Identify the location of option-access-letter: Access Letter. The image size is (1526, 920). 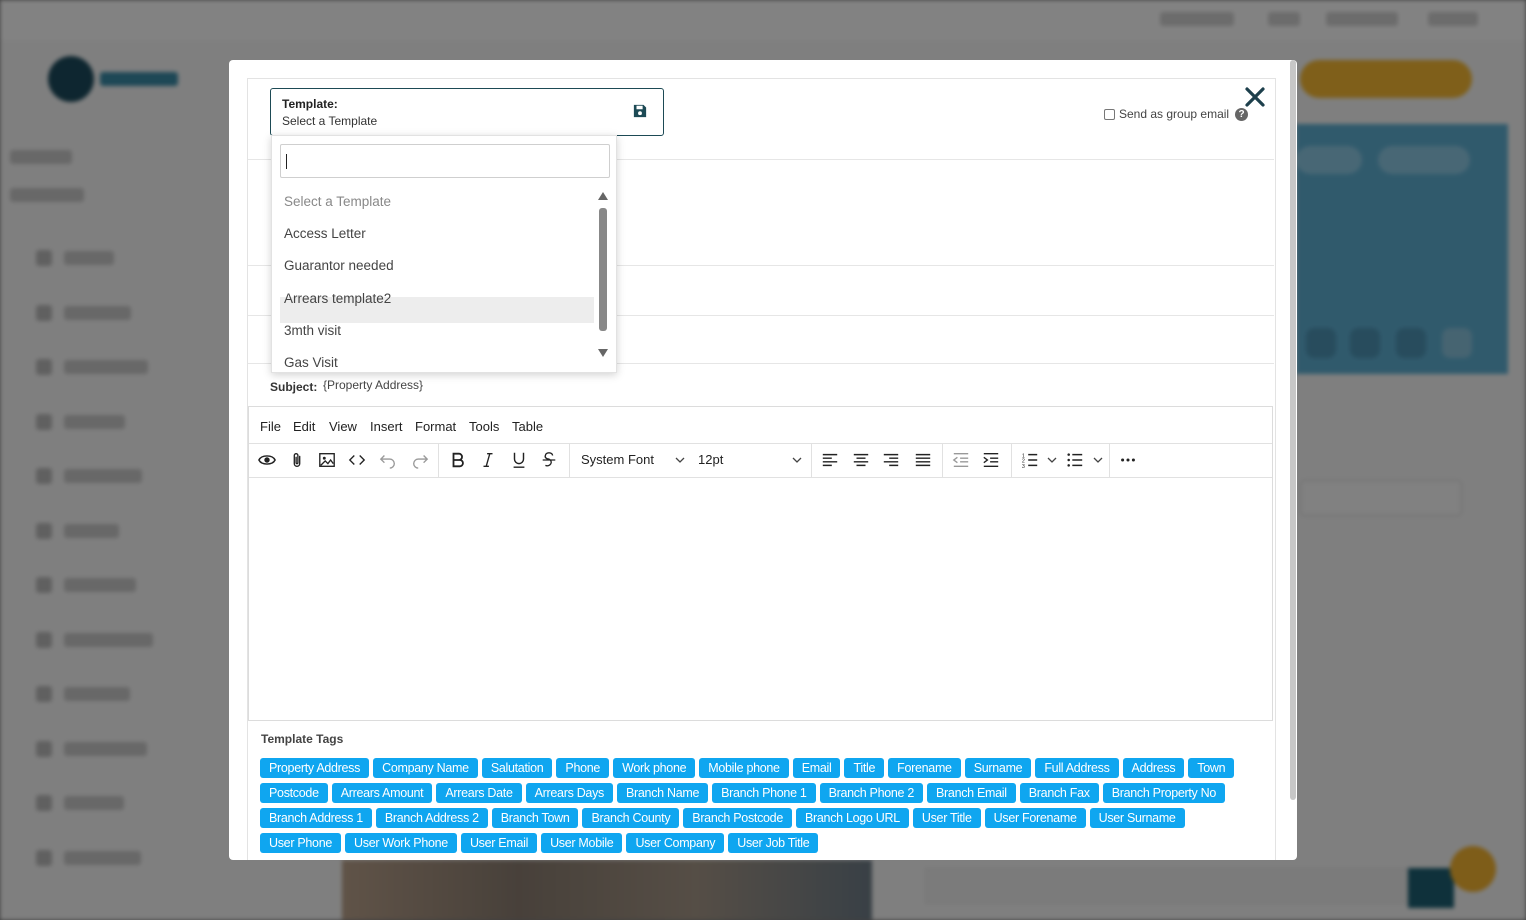
(325, 233).